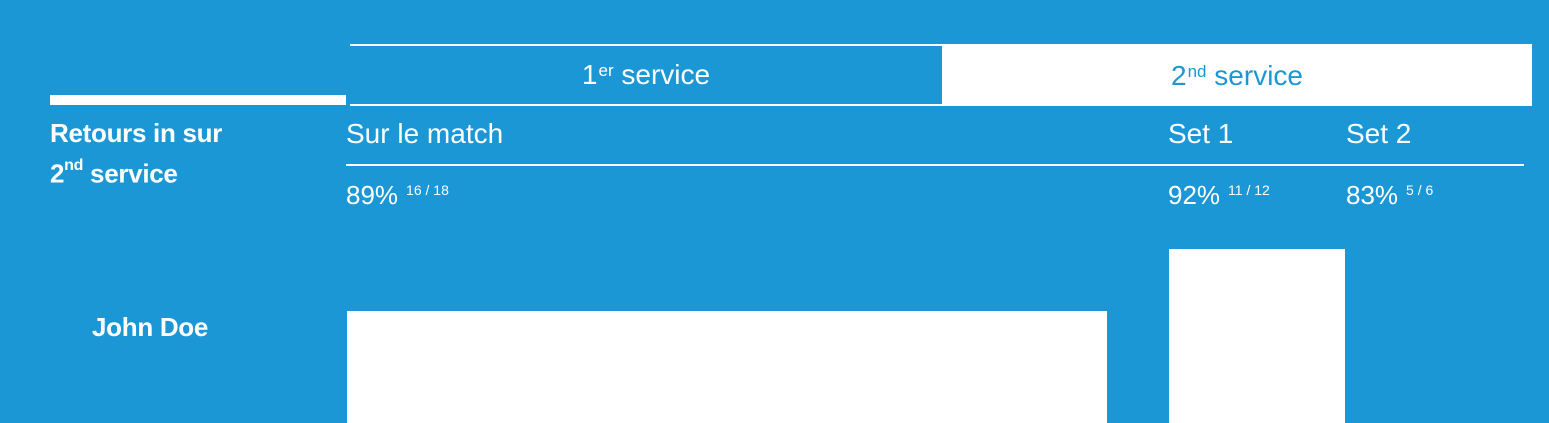 The image size is (1549, 423). What do you see at coordinates (74, 165) in the screenshot?
I see `stat-heading-suffix: nd` at bounding box center [74, 165].